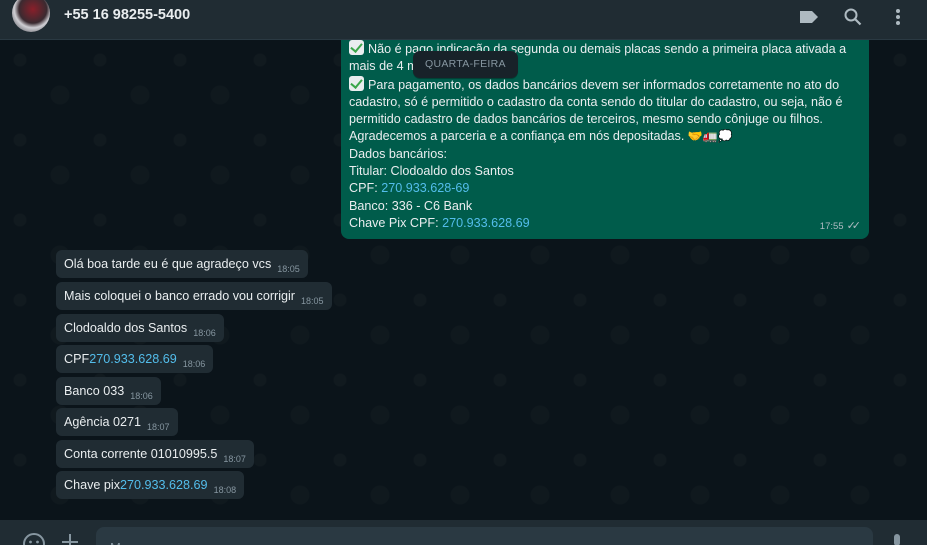 Image resolution: width=927 pixels, height=545 pixels. I want to click on pix-link: 270.933.628.69, so click(486, 223).